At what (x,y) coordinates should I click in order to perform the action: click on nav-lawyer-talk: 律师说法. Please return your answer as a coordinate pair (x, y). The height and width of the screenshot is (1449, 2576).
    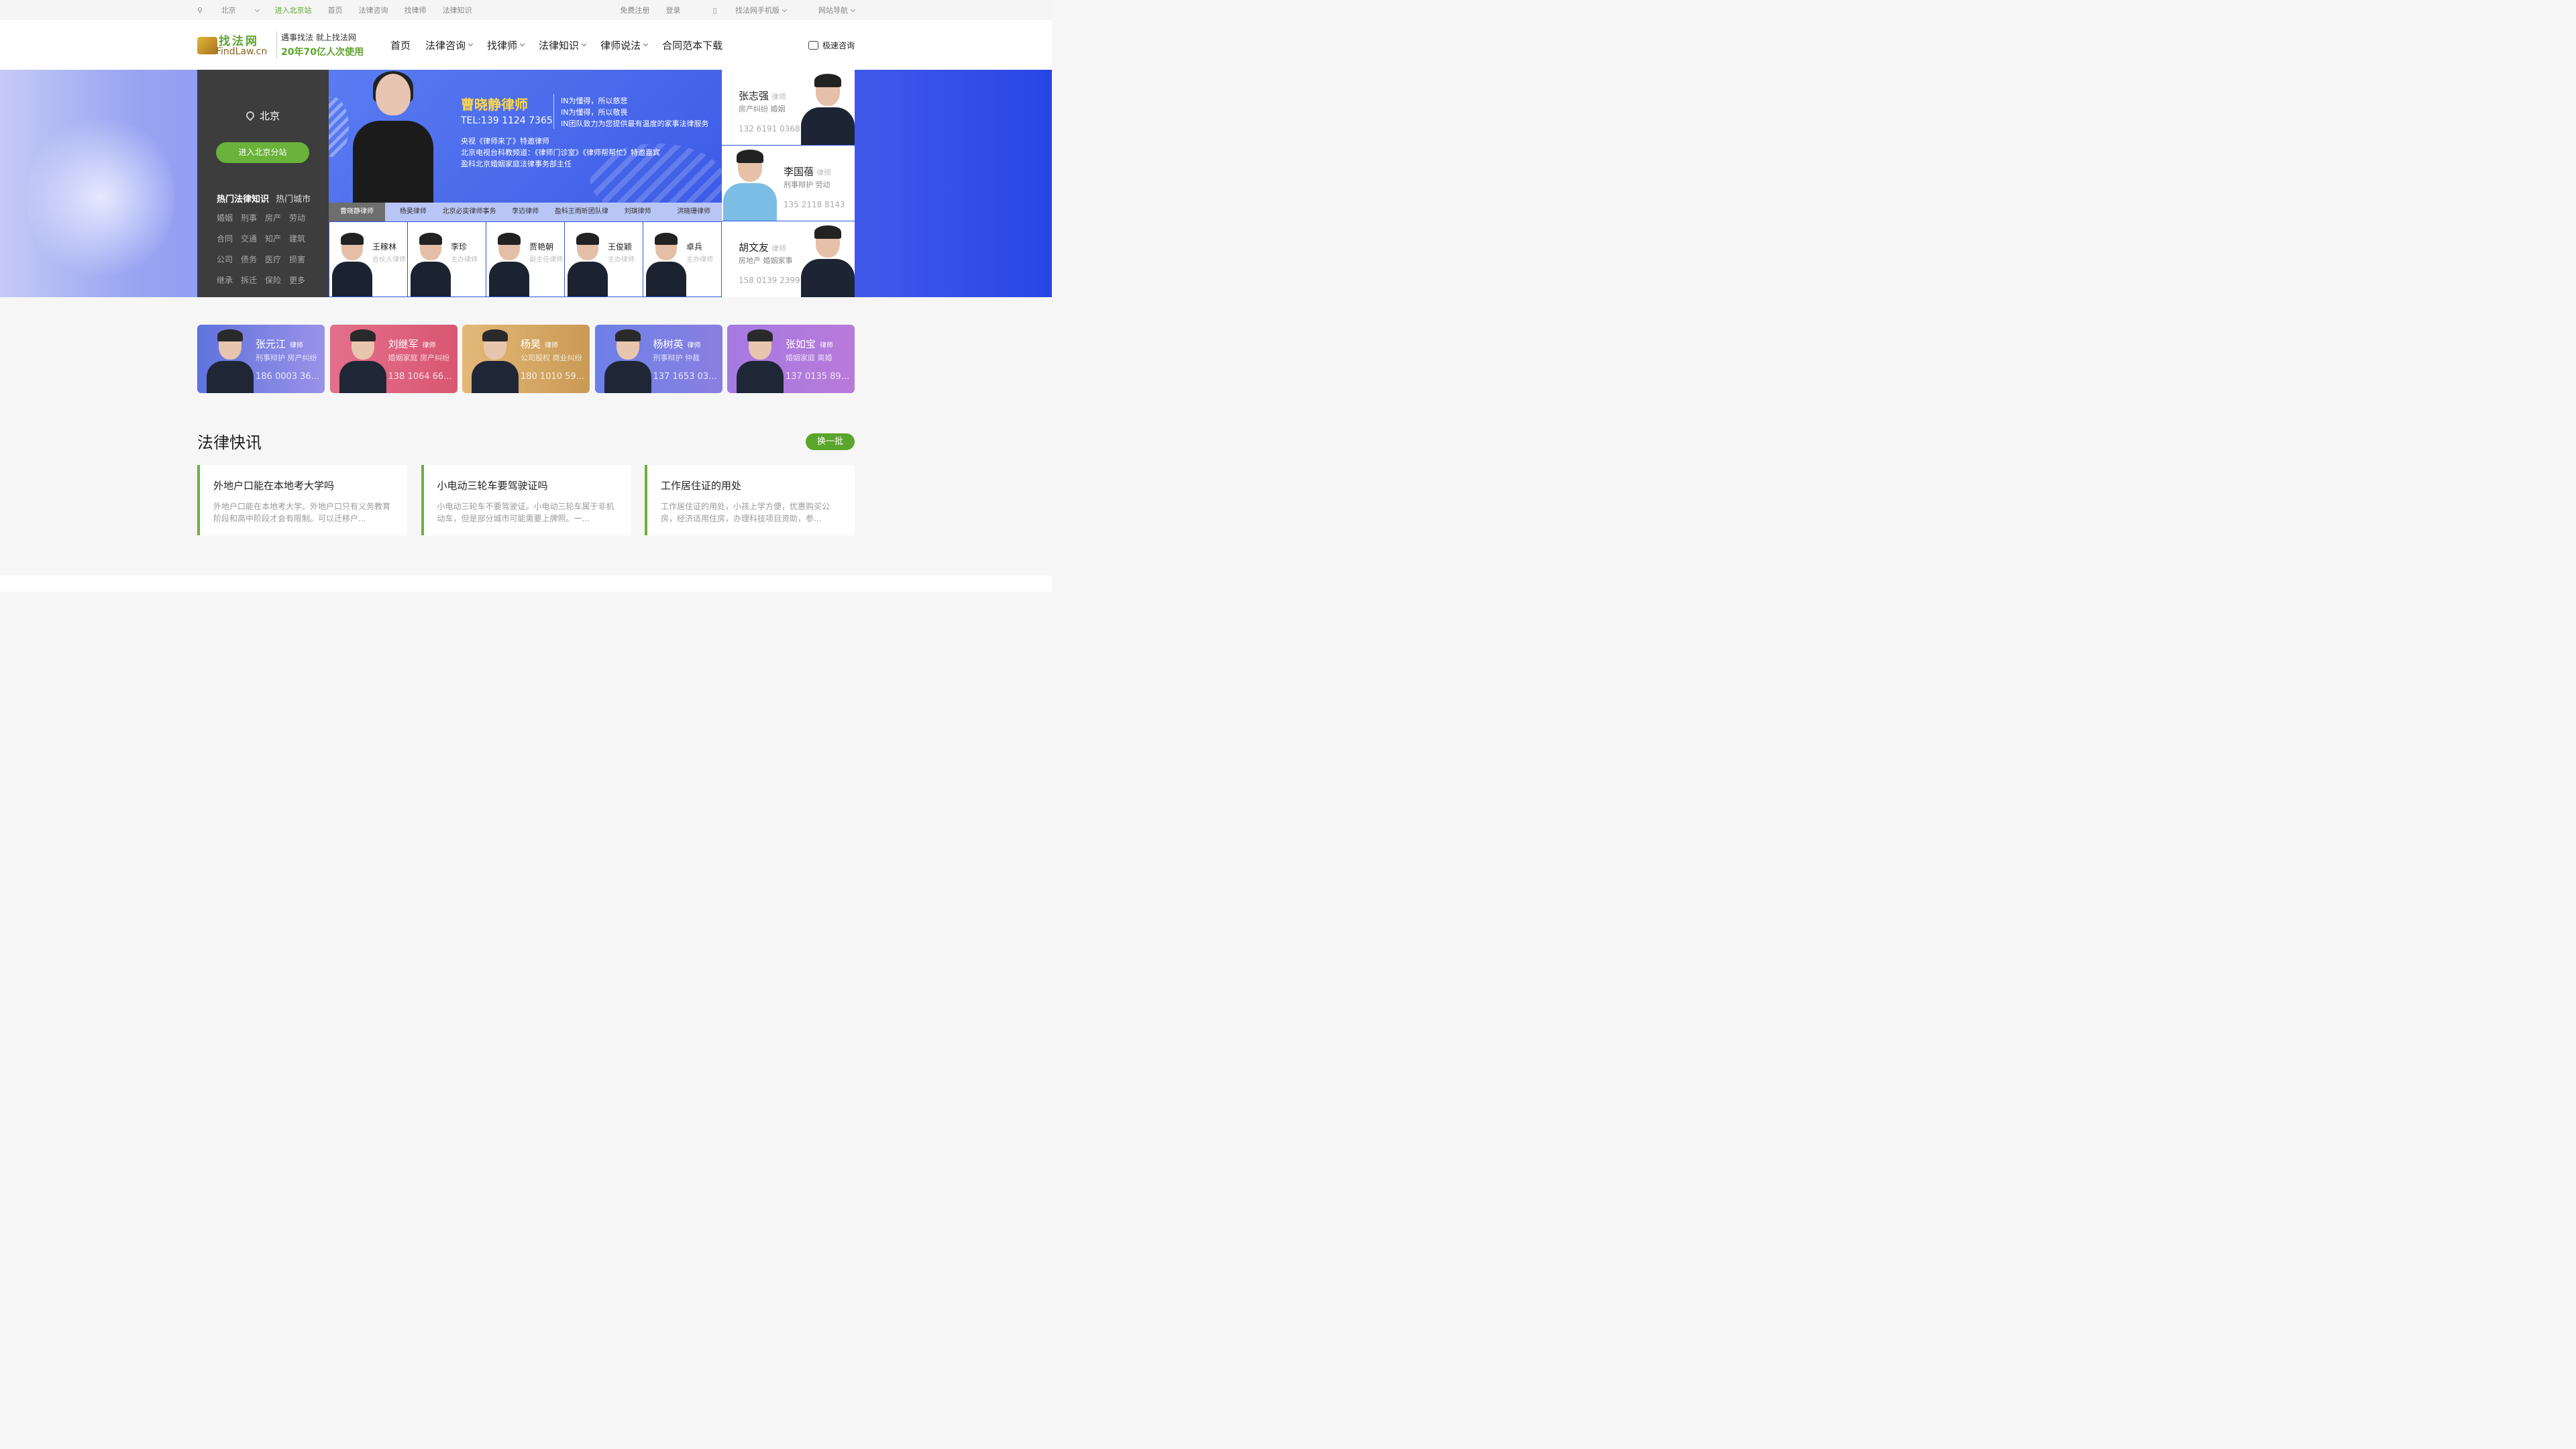
    Looking at the image, I should click on (624, 45).